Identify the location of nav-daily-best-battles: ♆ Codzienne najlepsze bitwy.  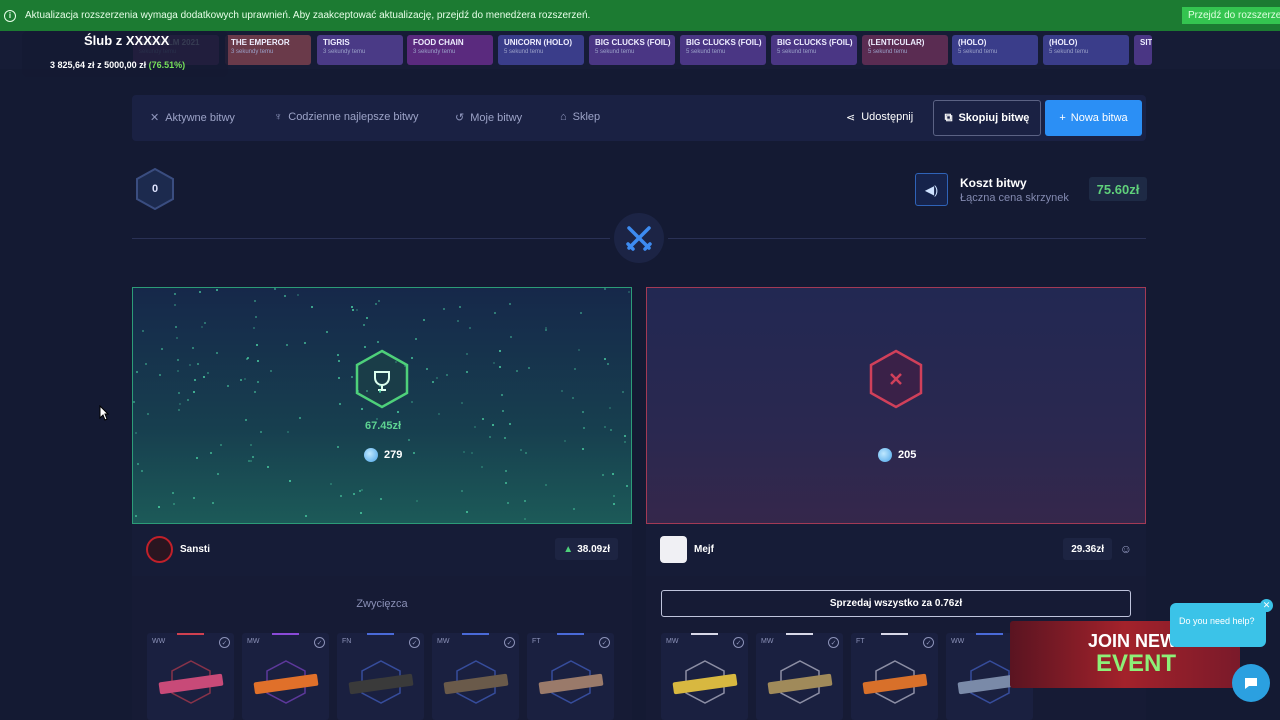
(346, 117).